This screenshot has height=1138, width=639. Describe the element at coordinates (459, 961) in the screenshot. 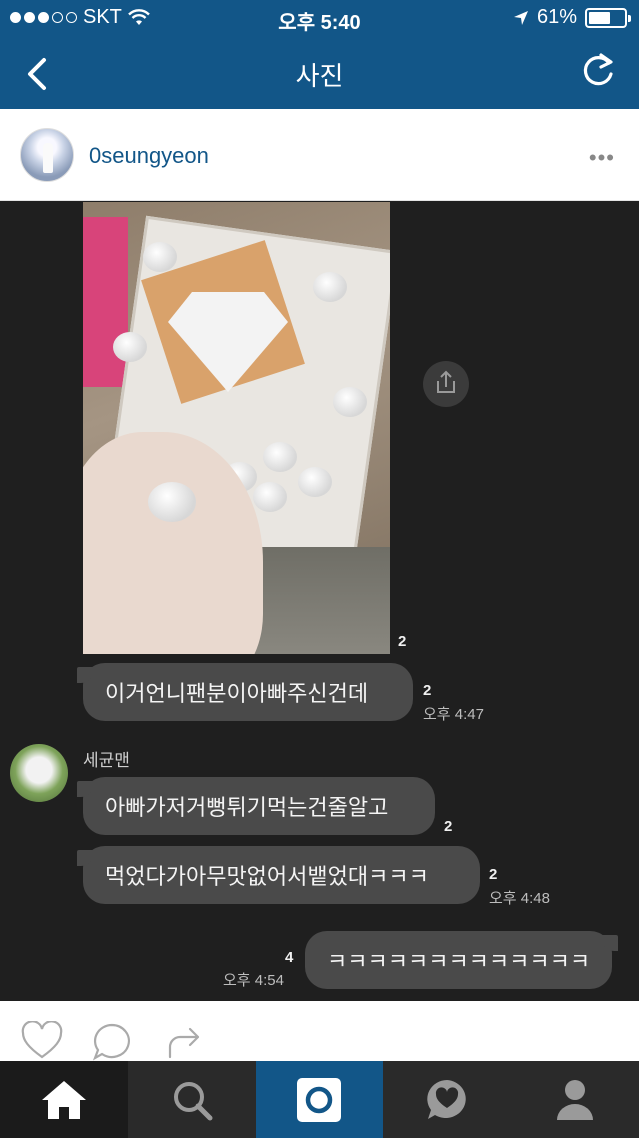

I see `message-text: ㅋㅋㅋㅋㅋㅋㅋㅋㅋㅋㅋㅋㅋ` at that location.